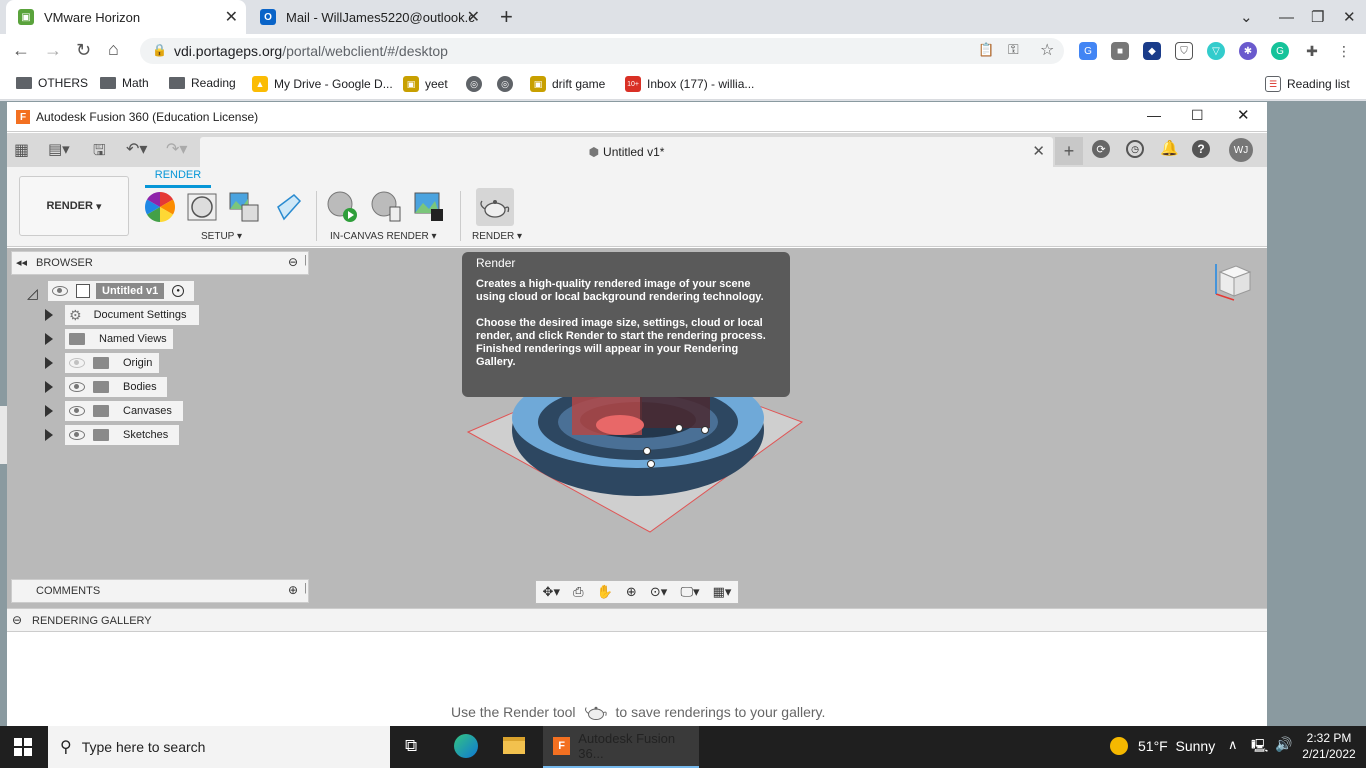 The image size is (1366, 768). Describe the element at coordinates (1233, 745) in the screenshot. I see `tray-chevron-icon: ∧` at that location.